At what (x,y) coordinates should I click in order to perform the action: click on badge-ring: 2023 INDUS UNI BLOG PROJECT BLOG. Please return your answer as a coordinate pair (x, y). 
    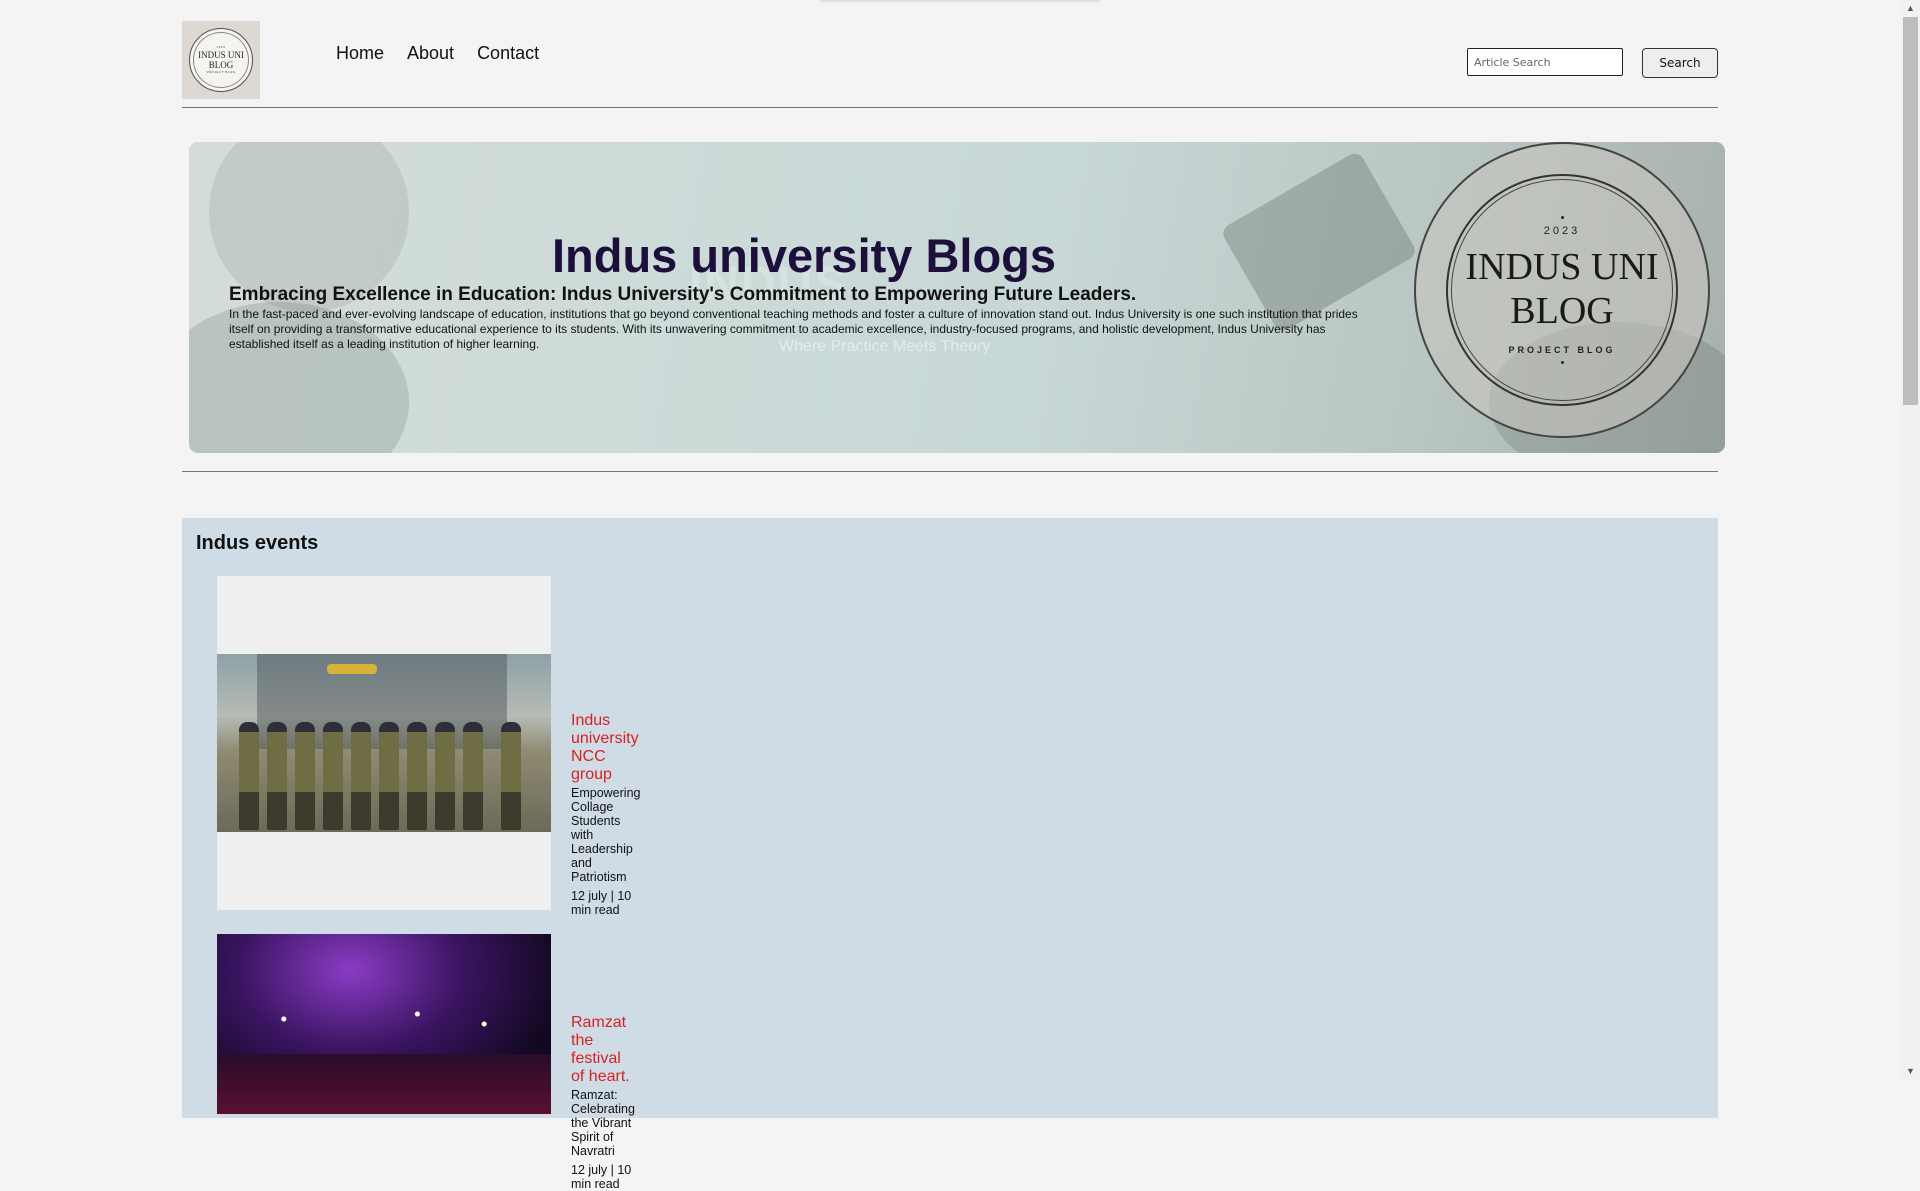
    Looking at the image, I should click on (1562, 290).